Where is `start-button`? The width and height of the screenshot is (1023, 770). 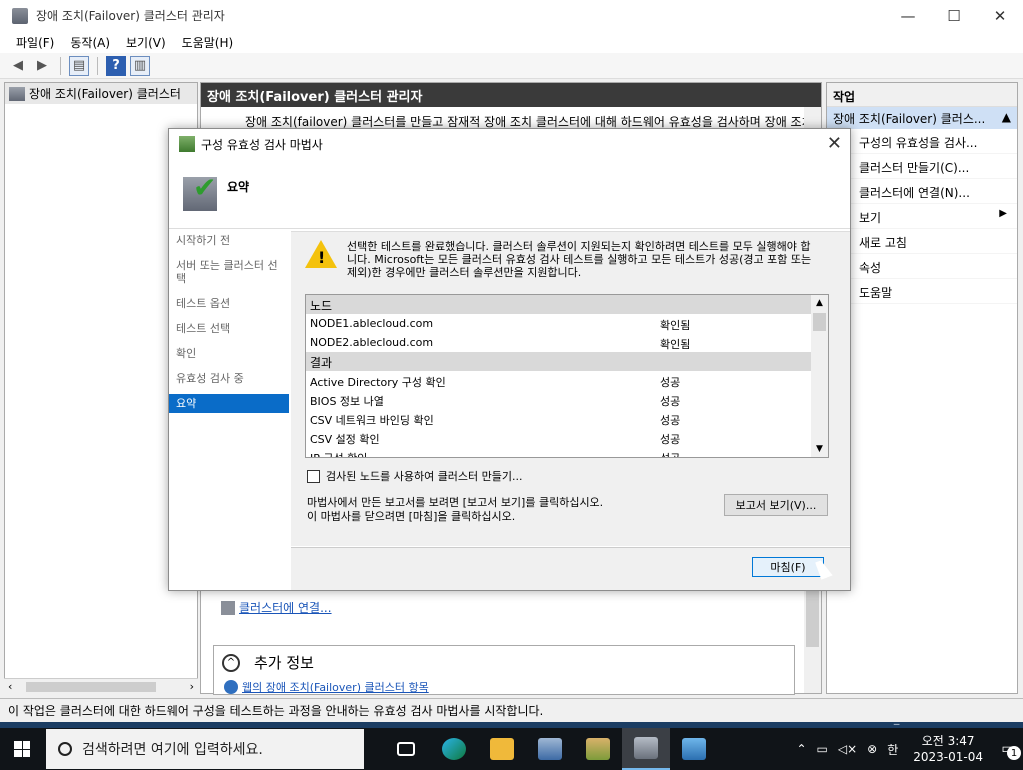 start-button is located at coordinates (22, 749).